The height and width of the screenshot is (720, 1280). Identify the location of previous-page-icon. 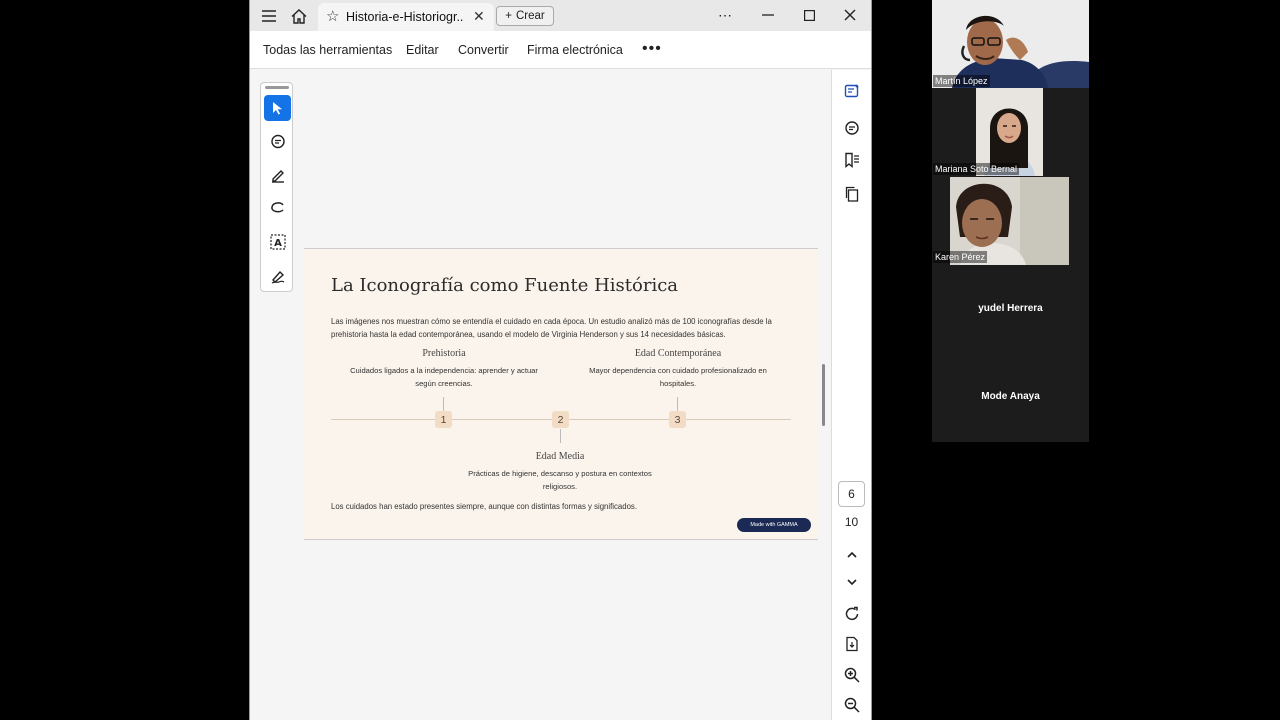
(852, 554).